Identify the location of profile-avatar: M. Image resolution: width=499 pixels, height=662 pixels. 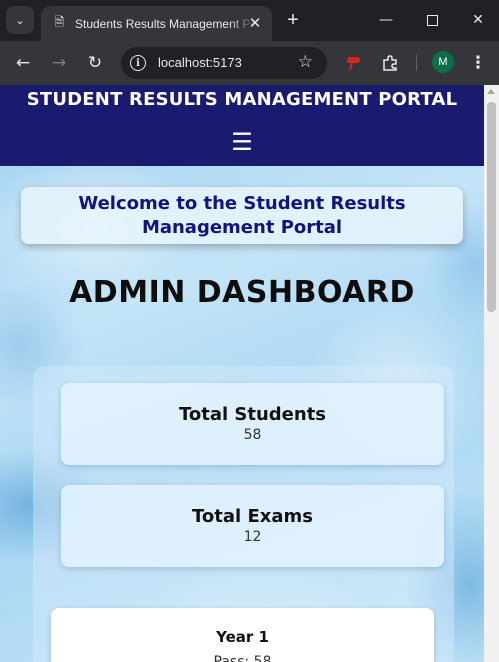
(443, 62).